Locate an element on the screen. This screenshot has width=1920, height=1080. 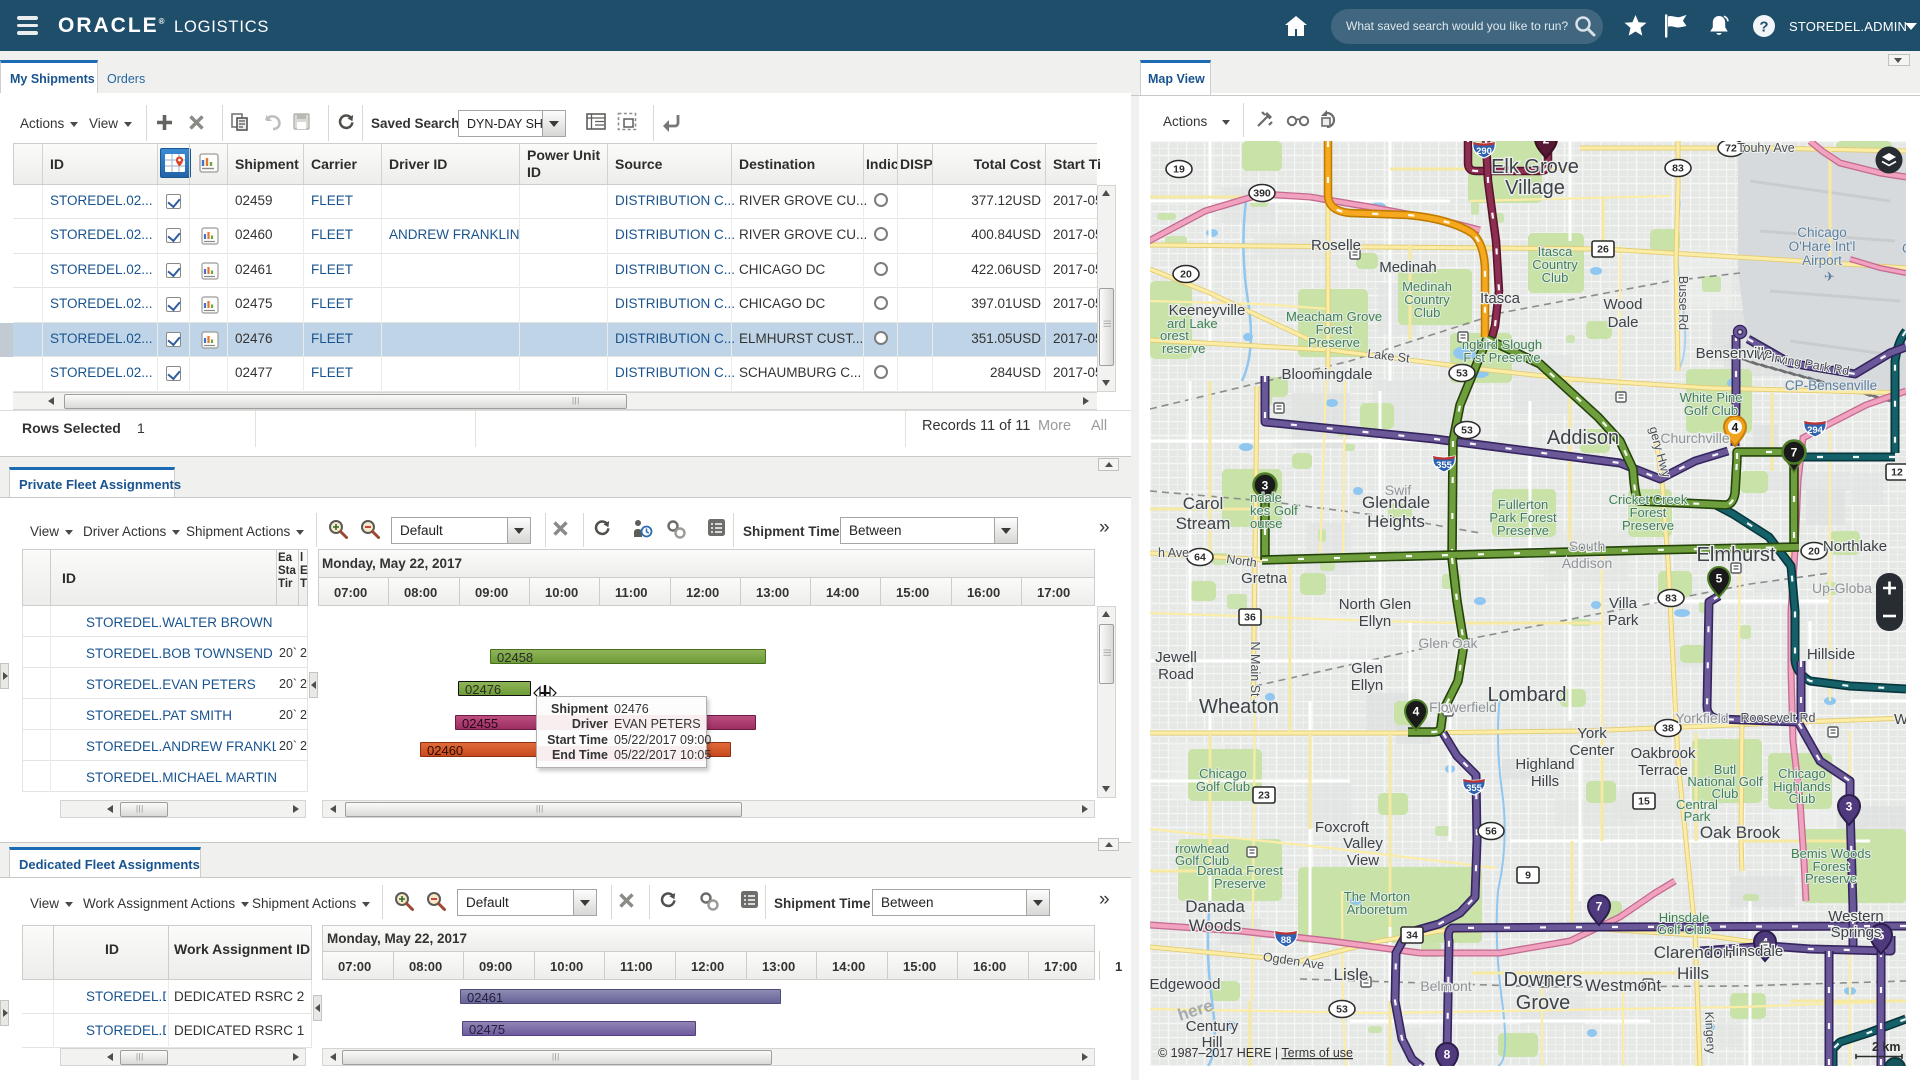
svg-text: Roselle is located at coordinates (1336, 245).